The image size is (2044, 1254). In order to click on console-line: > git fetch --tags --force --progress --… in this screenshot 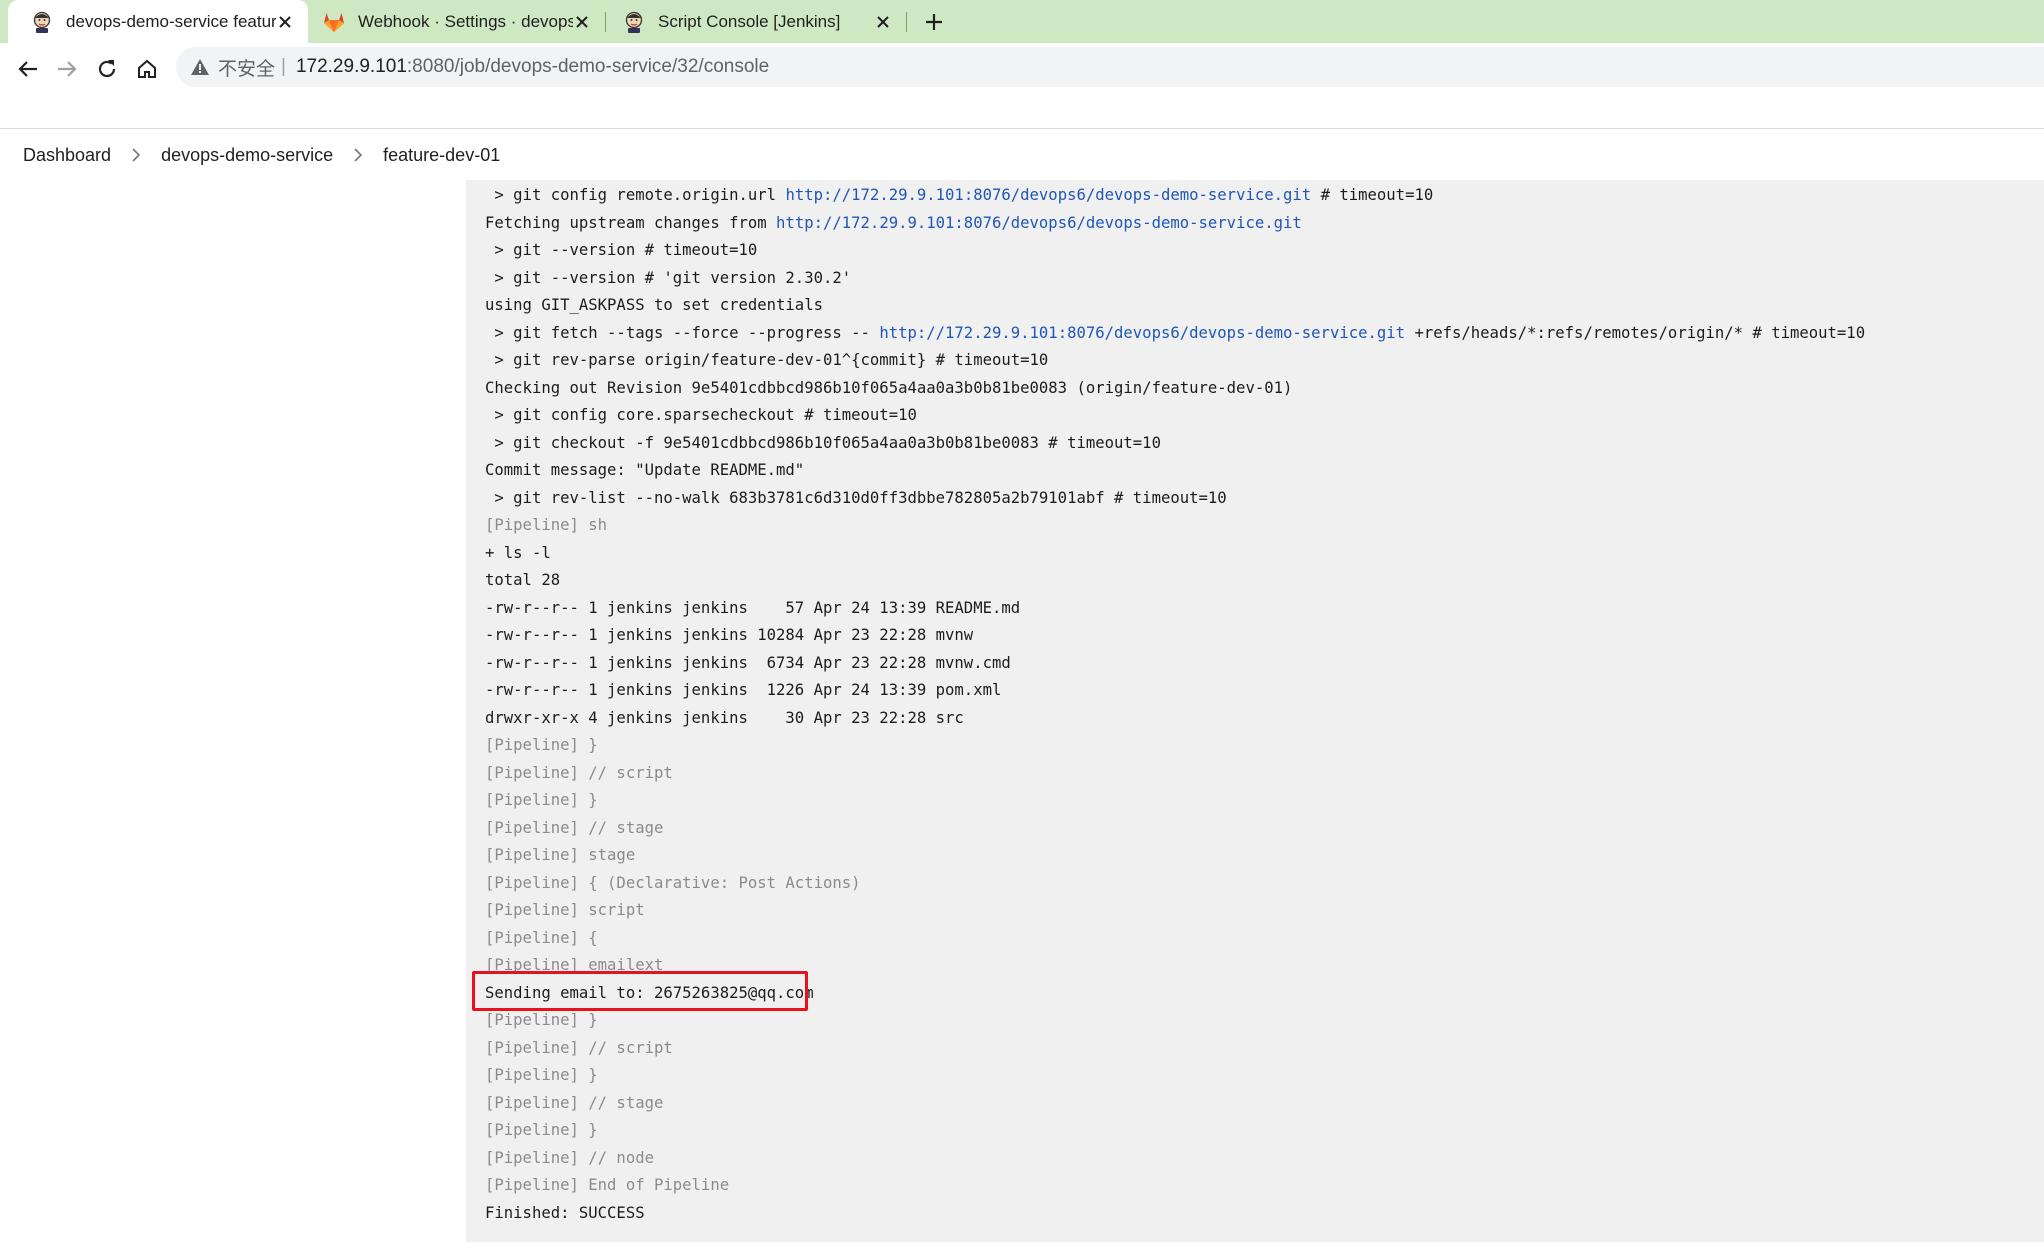, I will do `click(1264, 334)`.